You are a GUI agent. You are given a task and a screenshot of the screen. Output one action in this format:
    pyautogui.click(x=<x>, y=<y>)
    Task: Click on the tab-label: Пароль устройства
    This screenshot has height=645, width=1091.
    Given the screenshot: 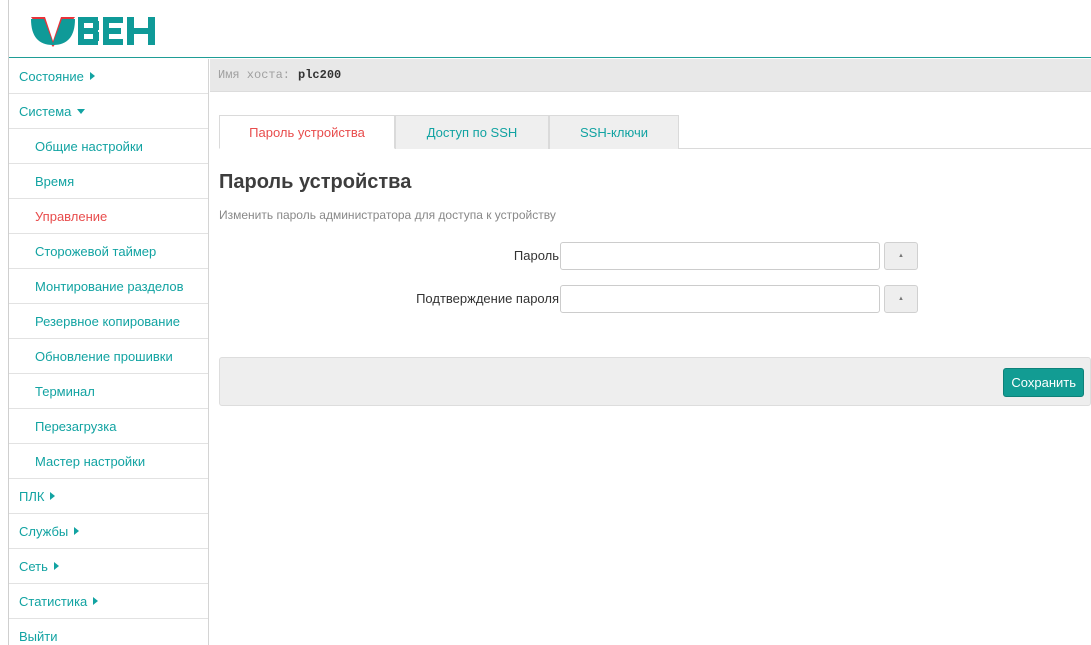 What is the action you would take?
    pyautogui.click(x=307, y=132)
    